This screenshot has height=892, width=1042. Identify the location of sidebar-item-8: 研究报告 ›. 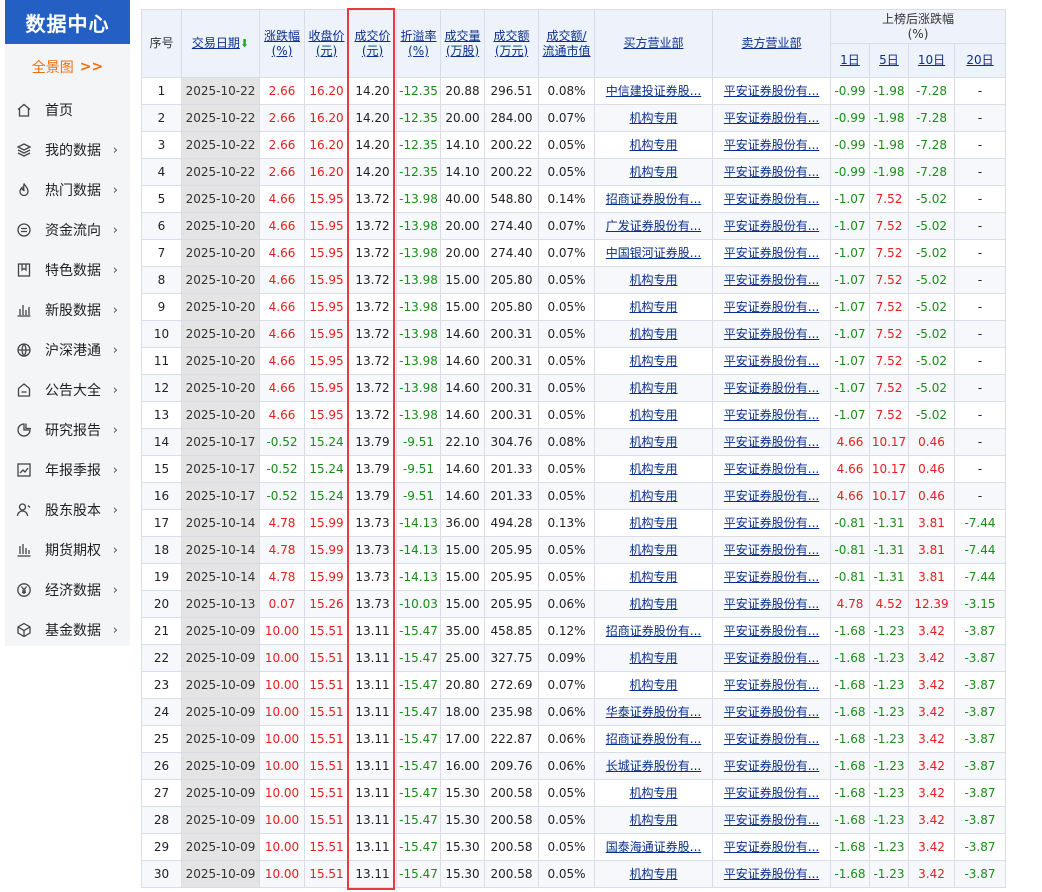
(67, 430).